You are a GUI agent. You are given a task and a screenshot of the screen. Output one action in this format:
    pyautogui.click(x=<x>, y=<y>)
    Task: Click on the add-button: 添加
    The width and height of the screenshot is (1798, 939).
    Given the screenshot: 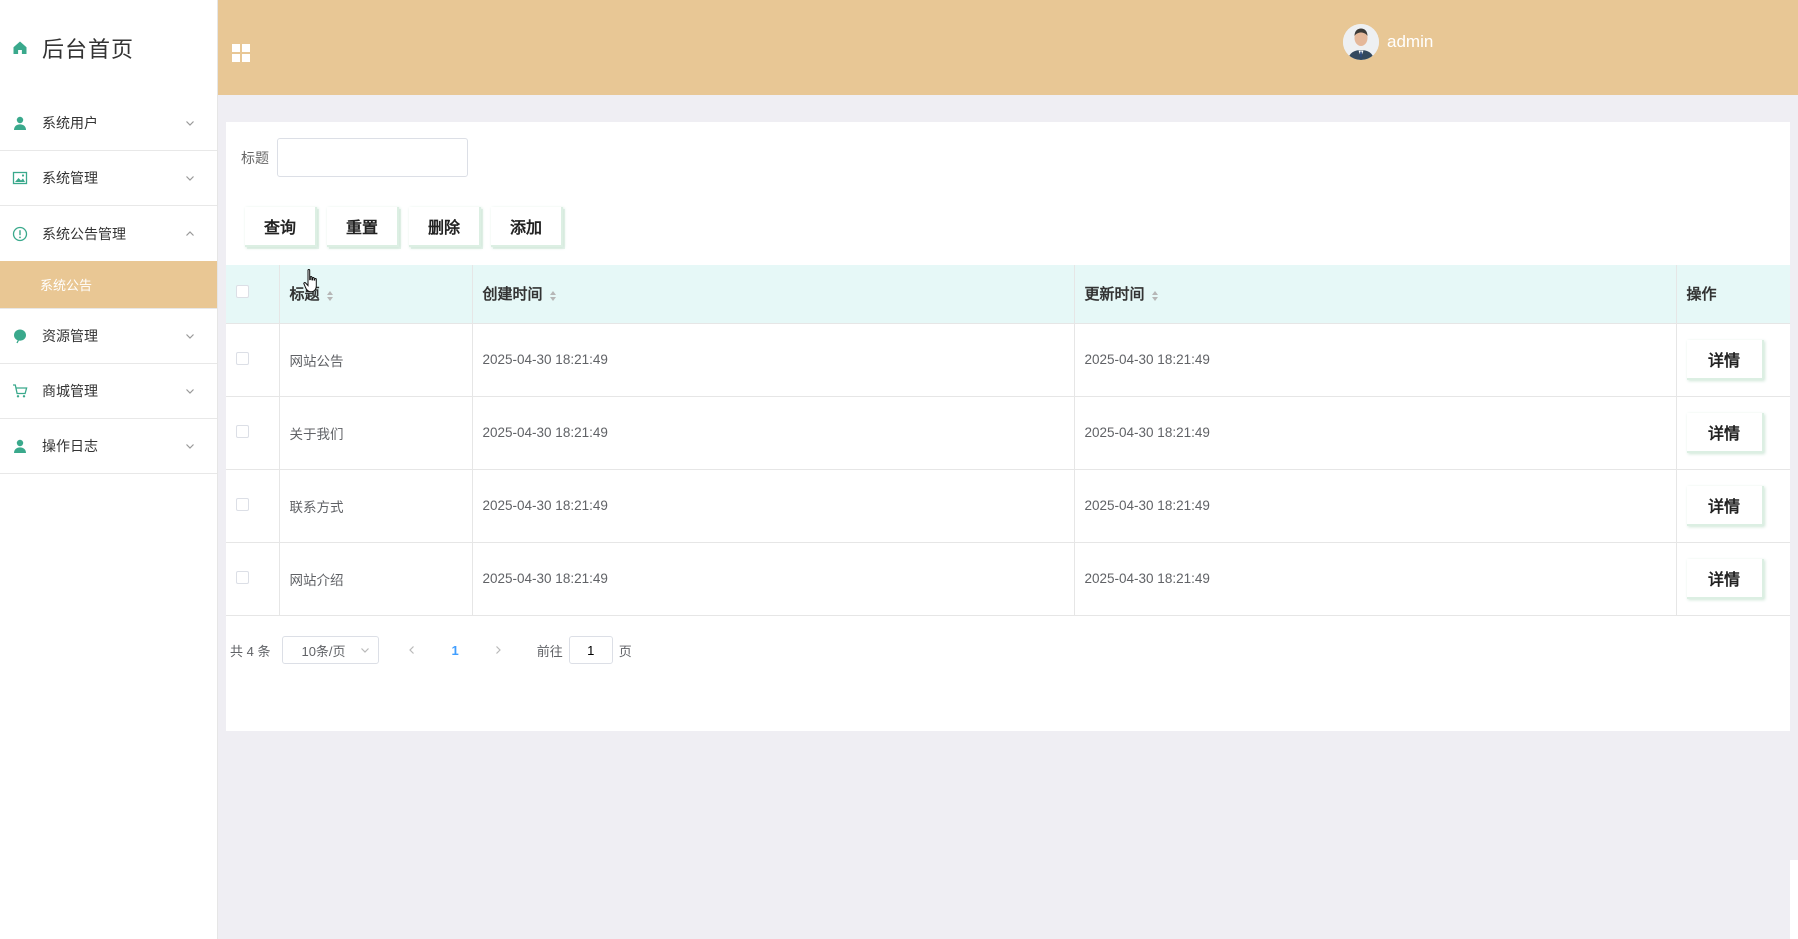 What is the action you would take?
    pyautogui.click(x=527, y=227)
    